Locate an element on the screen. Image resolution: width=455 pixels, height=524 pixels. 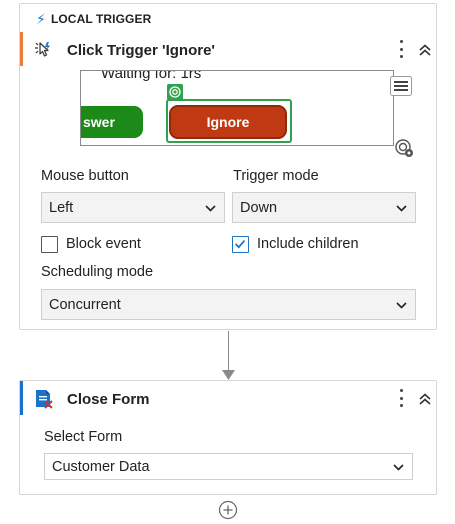
scheduling-mode-label: Scheduling mode is located at coordinates (97, 272).